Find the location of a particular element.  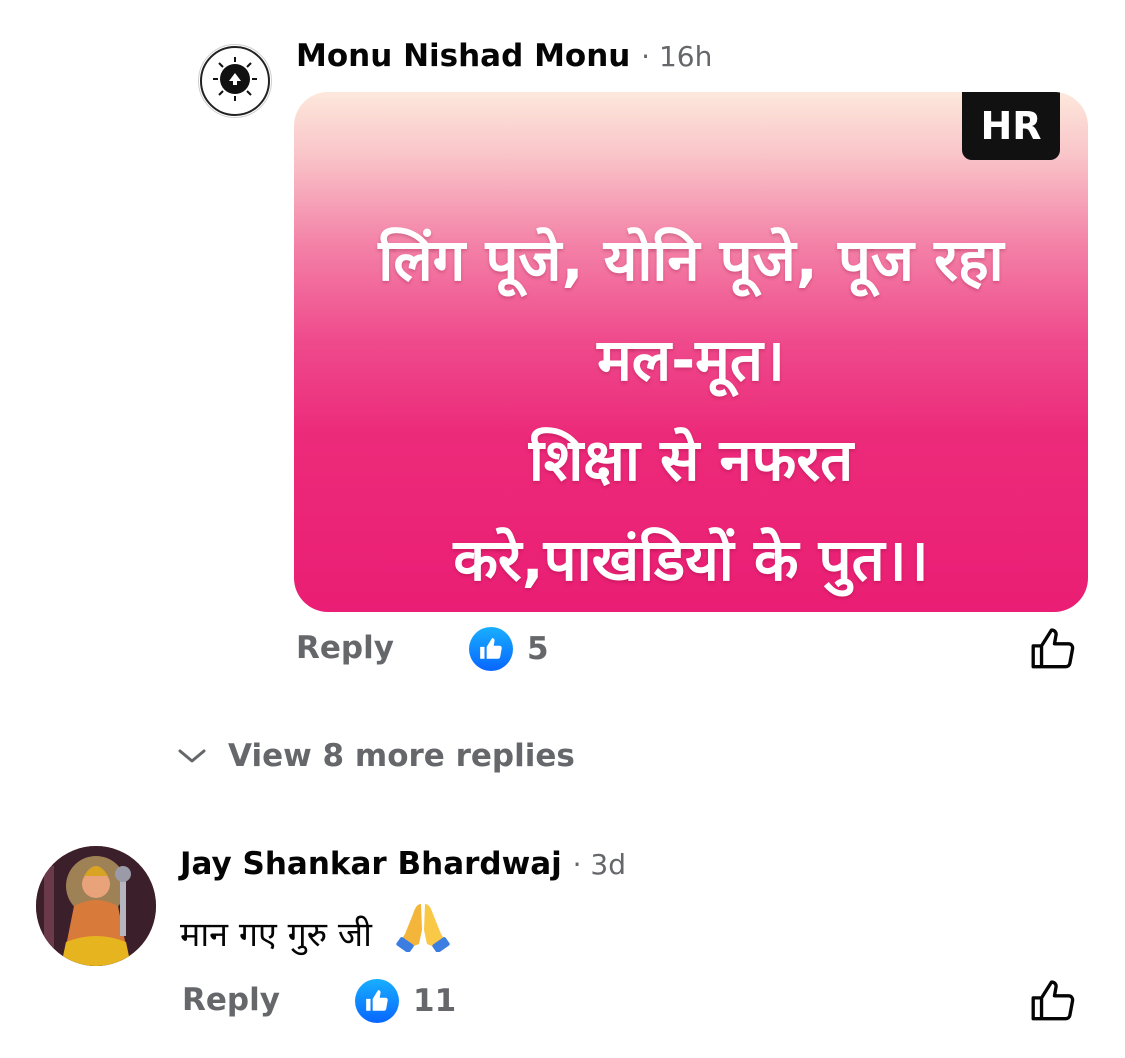

comment-timestamp: · 16h is located at coordinates (676, 56).